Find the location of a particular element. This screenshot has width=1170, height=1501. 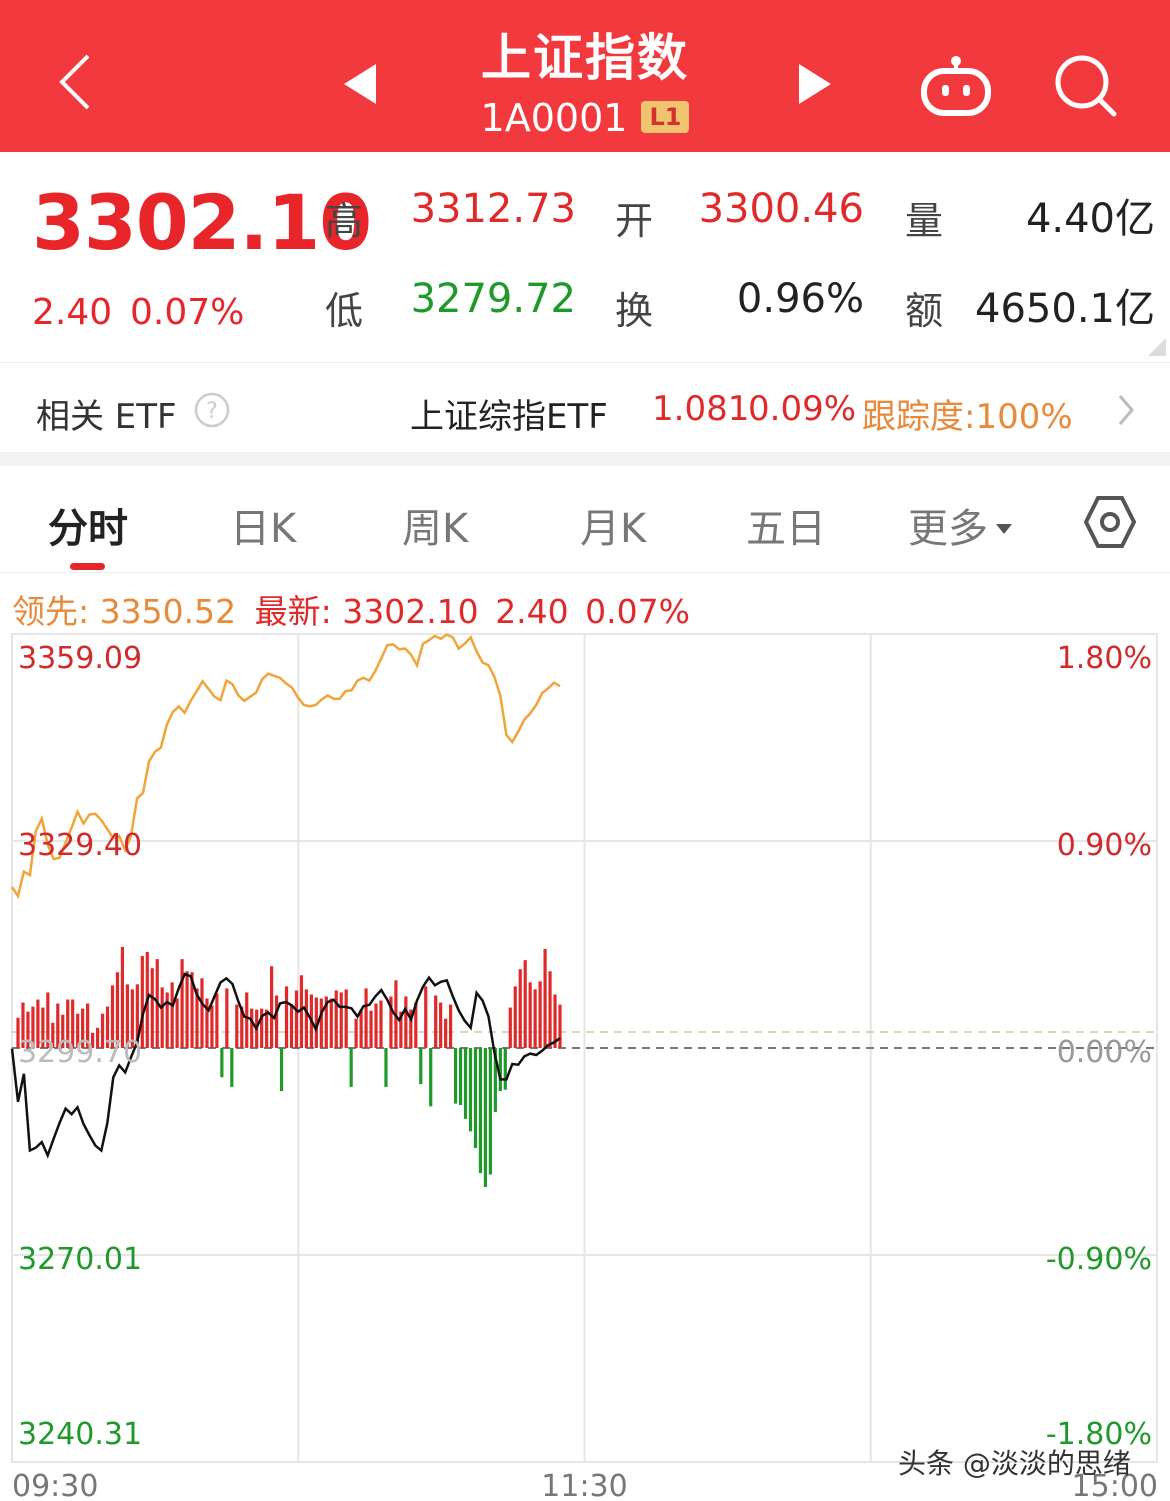

y-tick-left: 3329.40 is located at coordinates (80, 845).